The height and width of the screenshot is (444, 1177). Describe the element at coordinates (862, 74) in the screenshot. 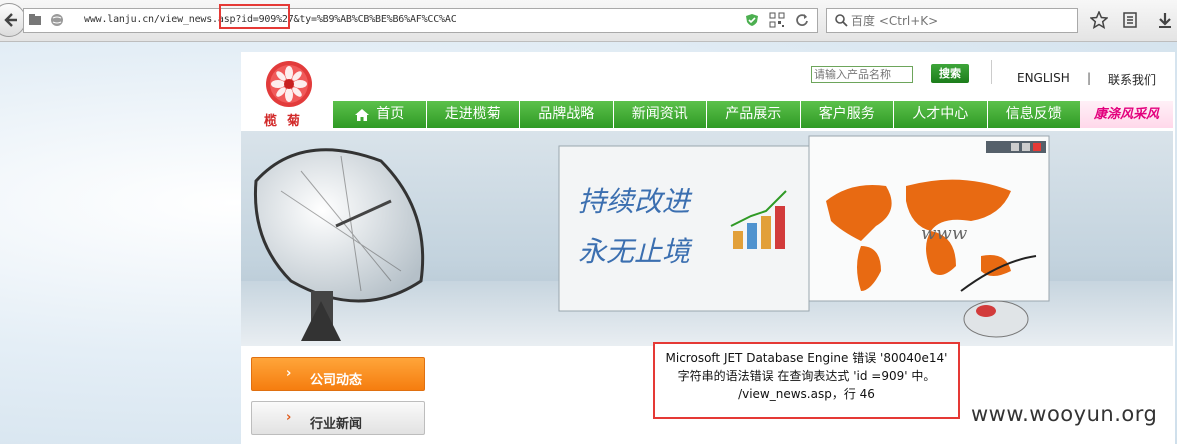

I see `product-search-input` at that location.